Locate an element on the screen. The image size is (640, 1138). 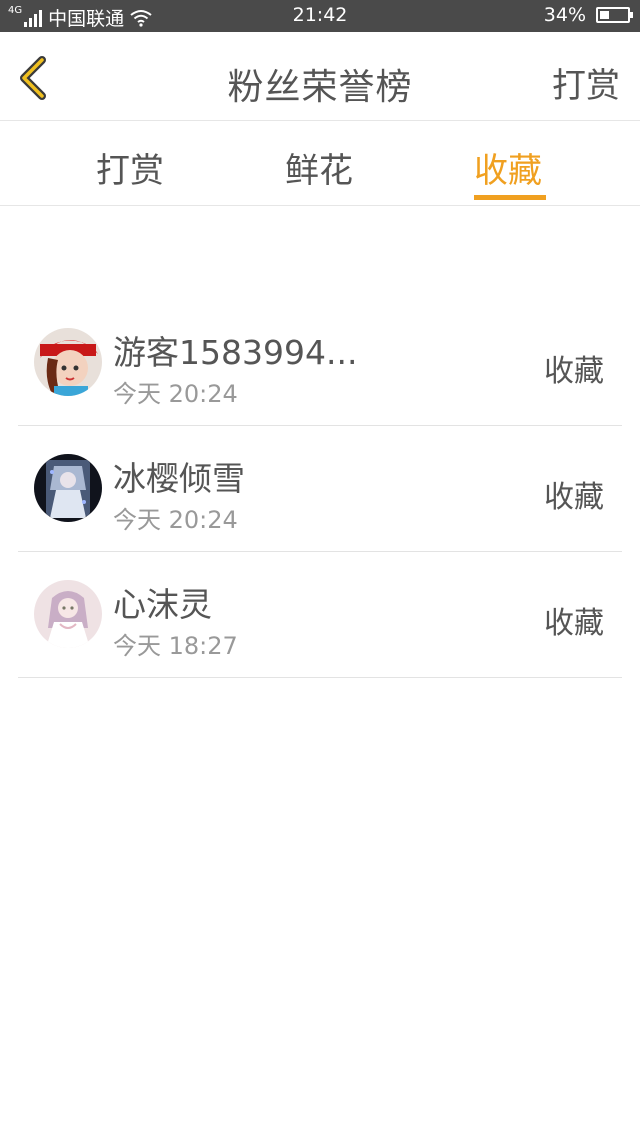
tab-favorites: 收藏 is located at coordinates (508, 167).